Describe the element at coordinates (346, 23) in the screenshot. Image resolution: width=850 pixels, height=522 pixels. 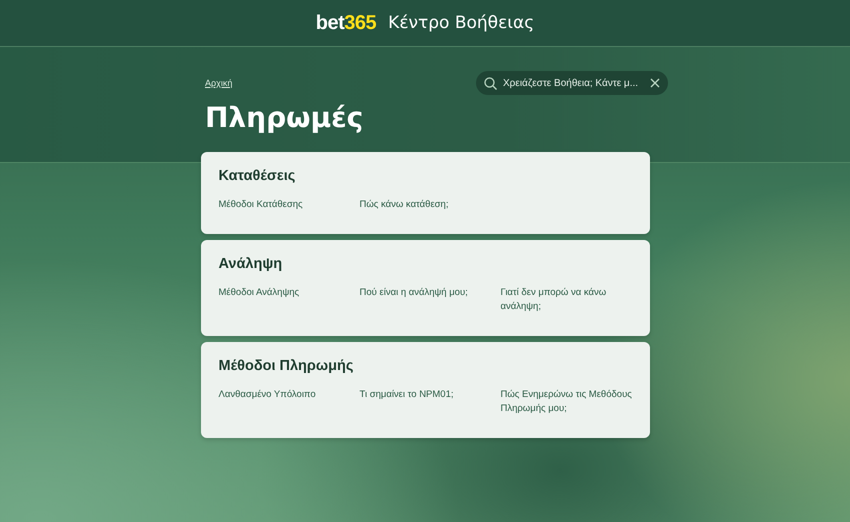
I see `logo: bet365` at that location.